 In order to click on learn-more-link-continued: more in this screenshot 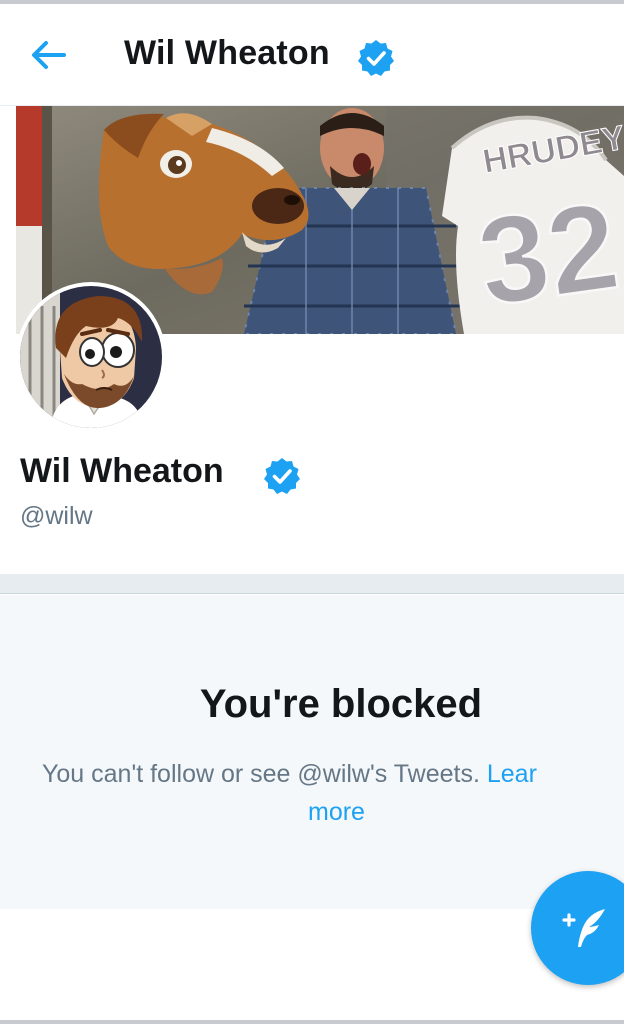, I will do `click(336, 812)`.